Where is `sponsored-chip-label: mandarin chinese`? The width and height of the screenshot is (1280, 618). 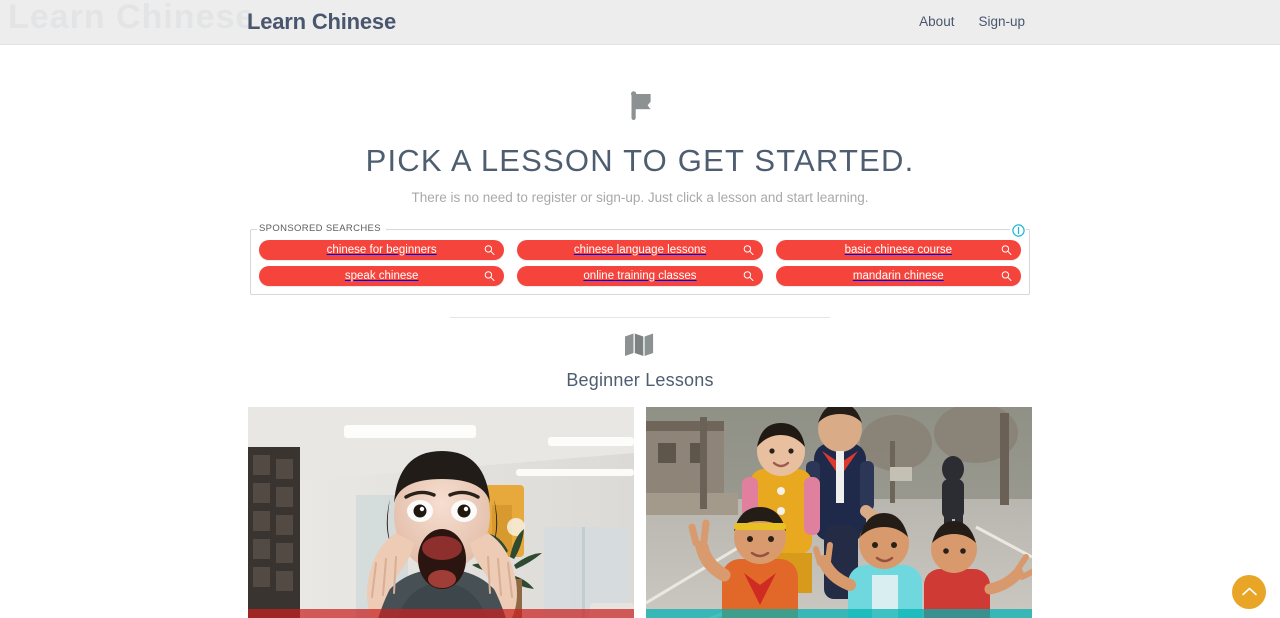
sponsored-chip-label: mandarin chinese is located at coordinates (898, 276).